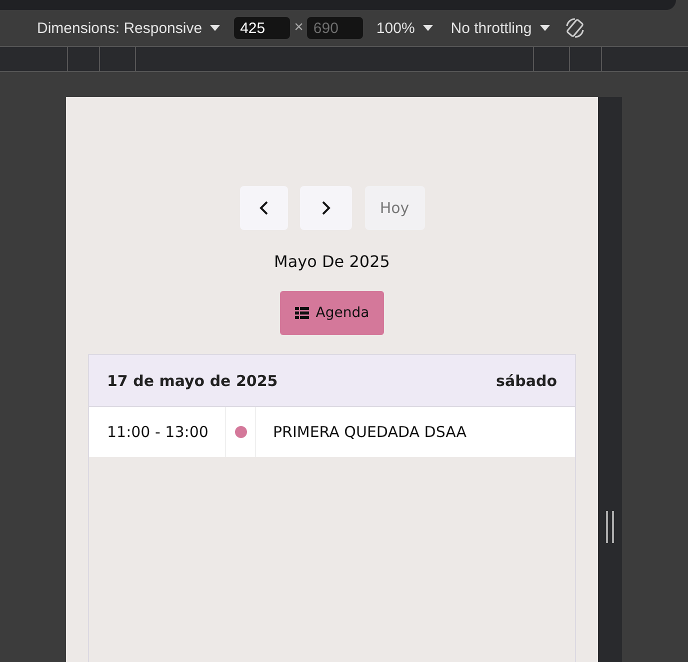  What do you see at coordinates (500, 28) in the screenshot?
I see `throttling-dropdown: No throttling` at bounding box center [500, 28].